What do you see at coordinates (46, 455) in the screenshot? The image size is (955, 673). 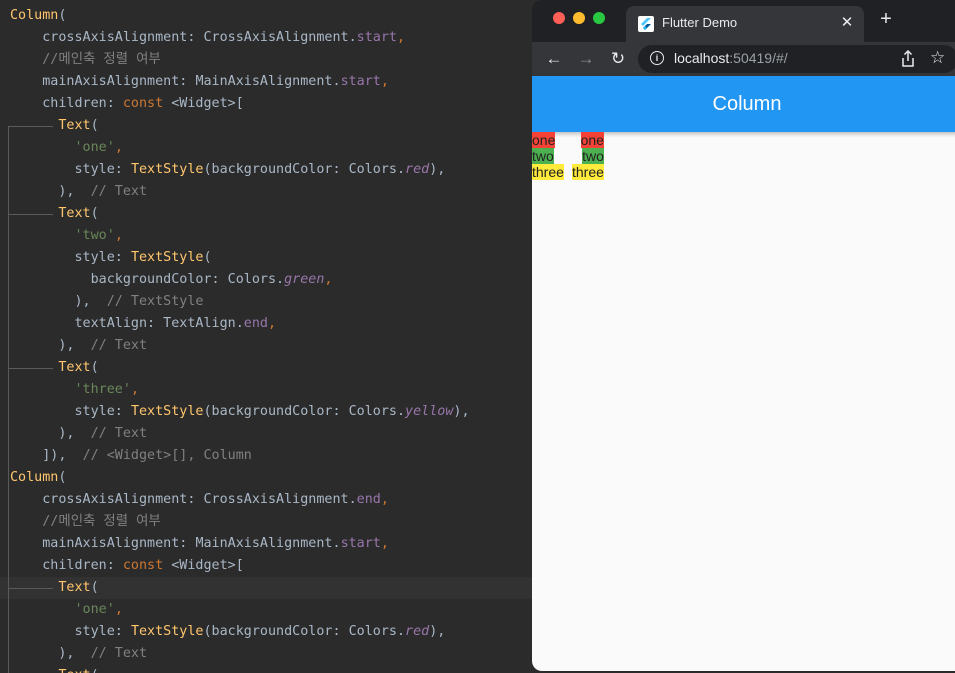 I see `code-token: ]),` at bounding box center [46, 455].